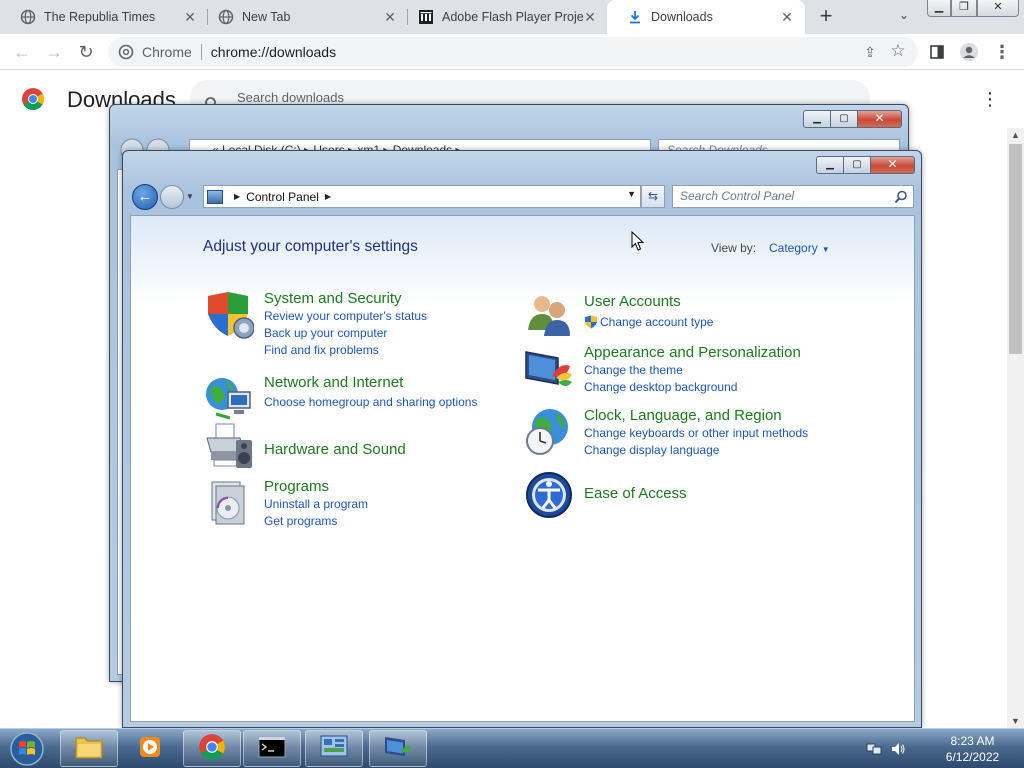 Image resolution: width=1024 pixels, height=768 pixels. Describe the element at coordinates (296, 486) in the screenshot. I see `category-title: Programs` at that location.